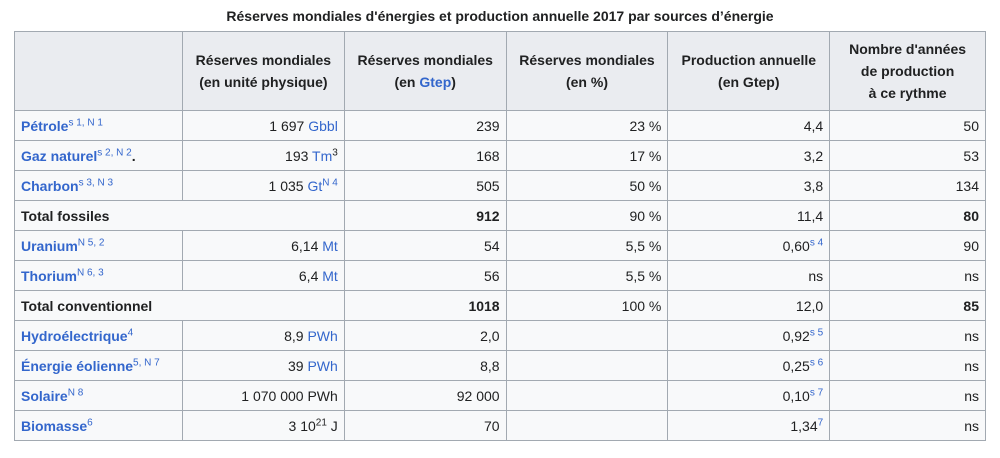 The image size is (1000, 458). I want to click on table-row: Hydroélectrique4 8,9 PWh 2,0 0,92s 5 ns, so click(500, 335).